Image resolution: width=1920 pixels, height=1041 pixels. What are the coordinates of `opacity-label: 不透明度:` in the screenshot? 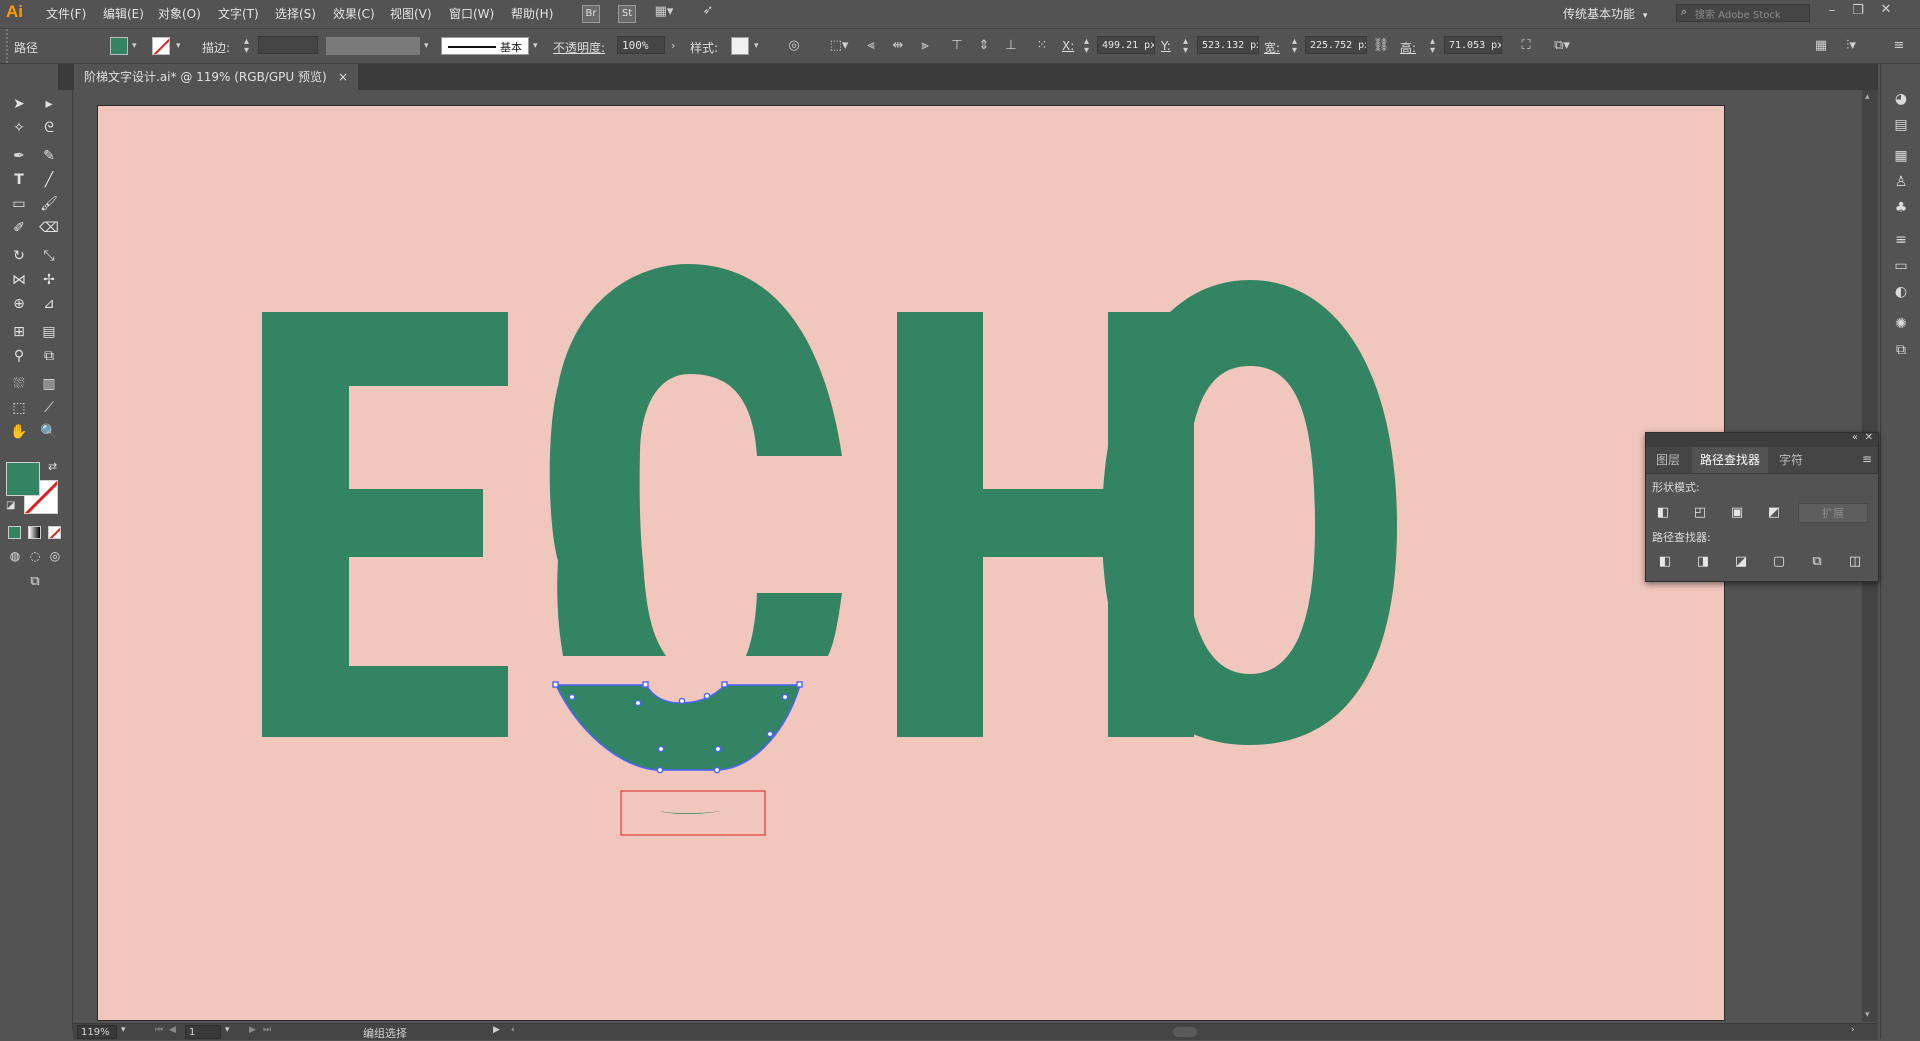 It's located at (579, 47).